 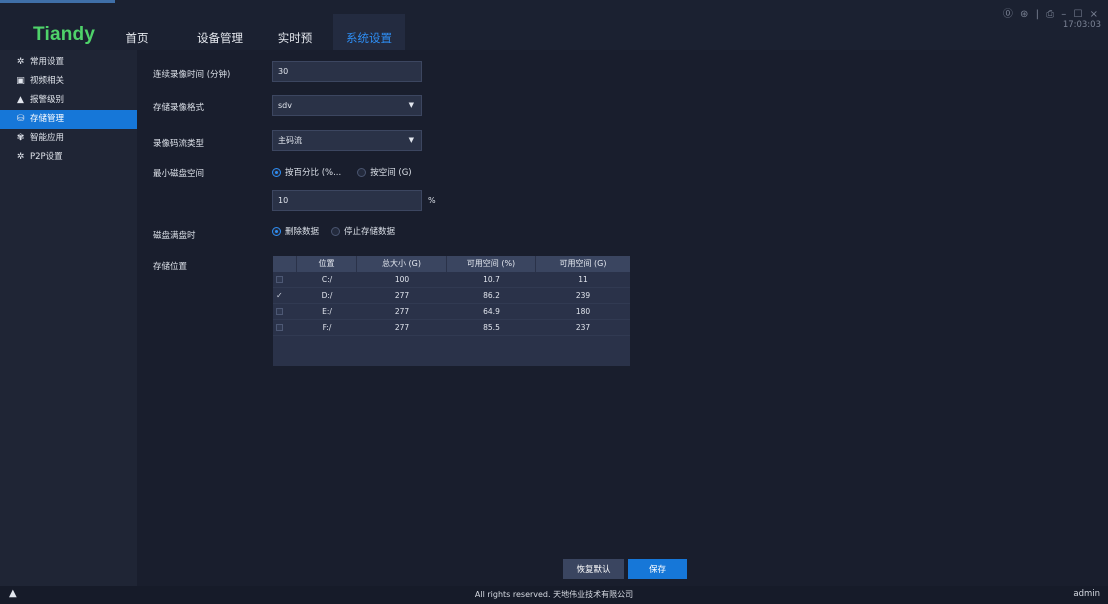 I want to click on cell-location: D:/, so click(x=327, y=295).